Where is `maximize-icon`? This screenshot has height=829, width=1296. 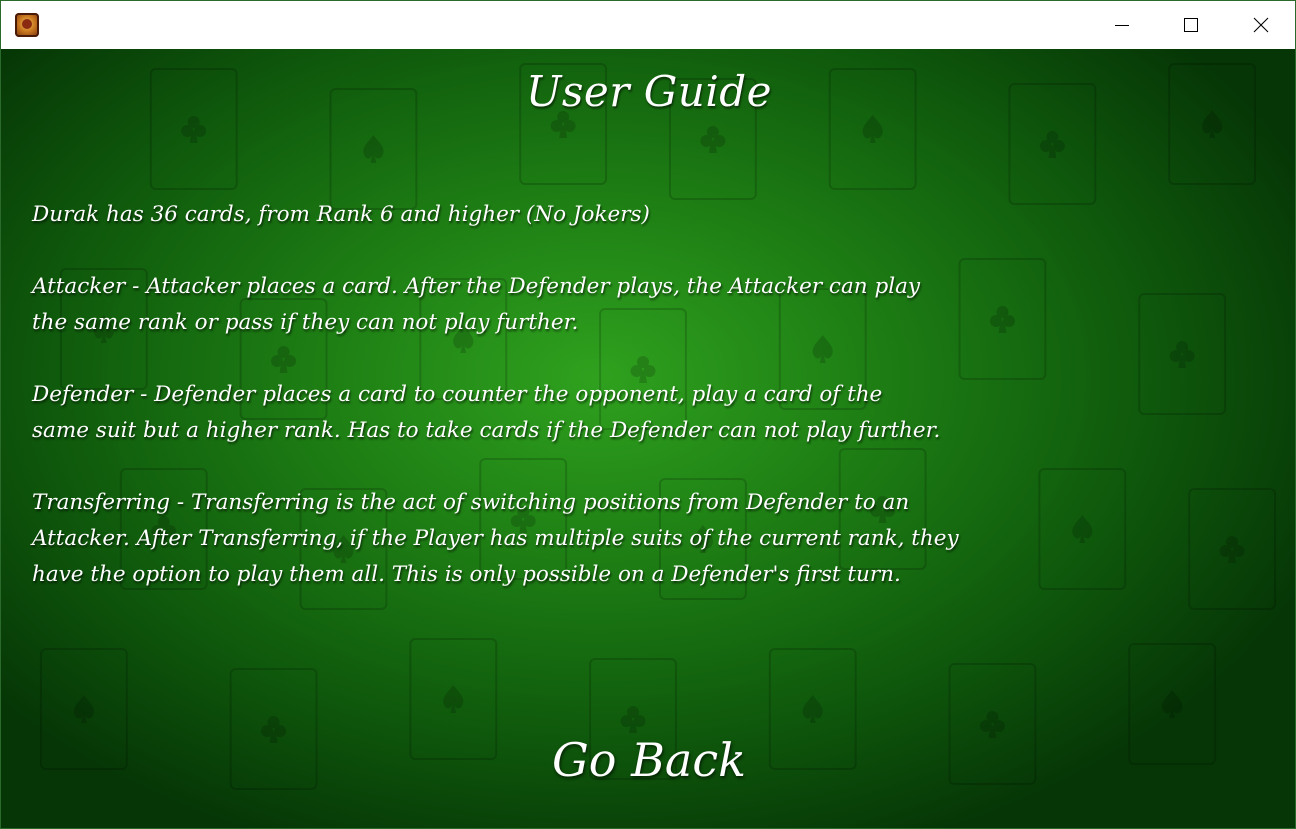 maximize-icon is located at coordinates (1191, 25).